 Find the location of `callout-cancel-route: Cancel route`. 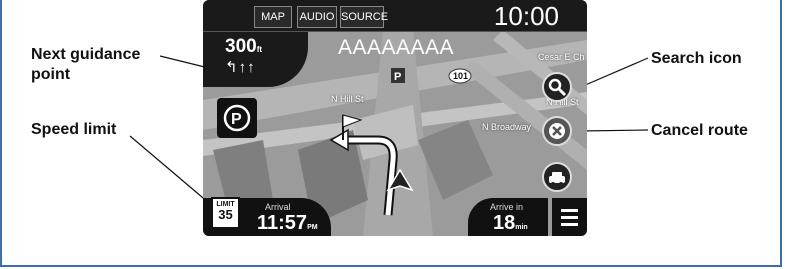

callout-cancel-route: Cancel route is located at coordinates (699, 130).